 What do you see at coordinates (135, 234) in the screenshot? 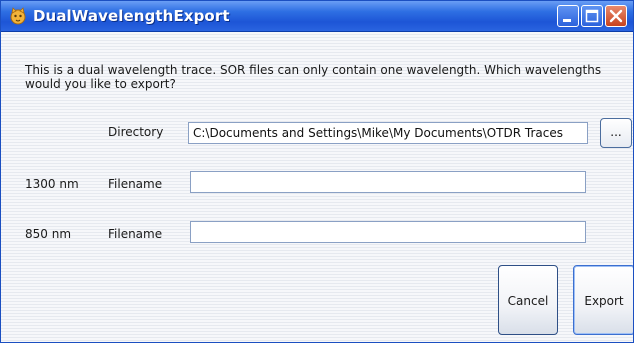
I see `filename-850-label: Filename` at bounding box center [135, 234].